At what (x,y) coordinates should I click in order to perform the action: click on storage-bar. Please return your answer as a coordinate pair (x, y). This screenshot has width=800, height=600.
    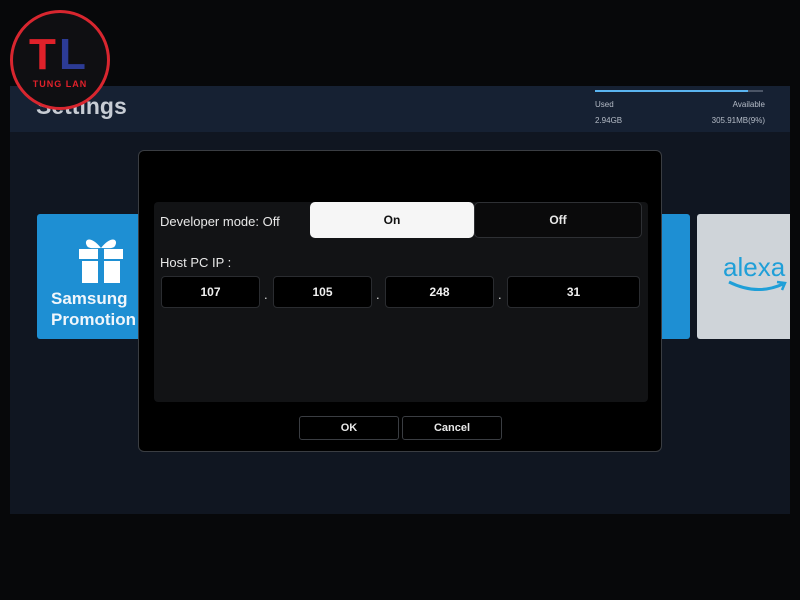
    Looking at the image, I should click on (679, 91).